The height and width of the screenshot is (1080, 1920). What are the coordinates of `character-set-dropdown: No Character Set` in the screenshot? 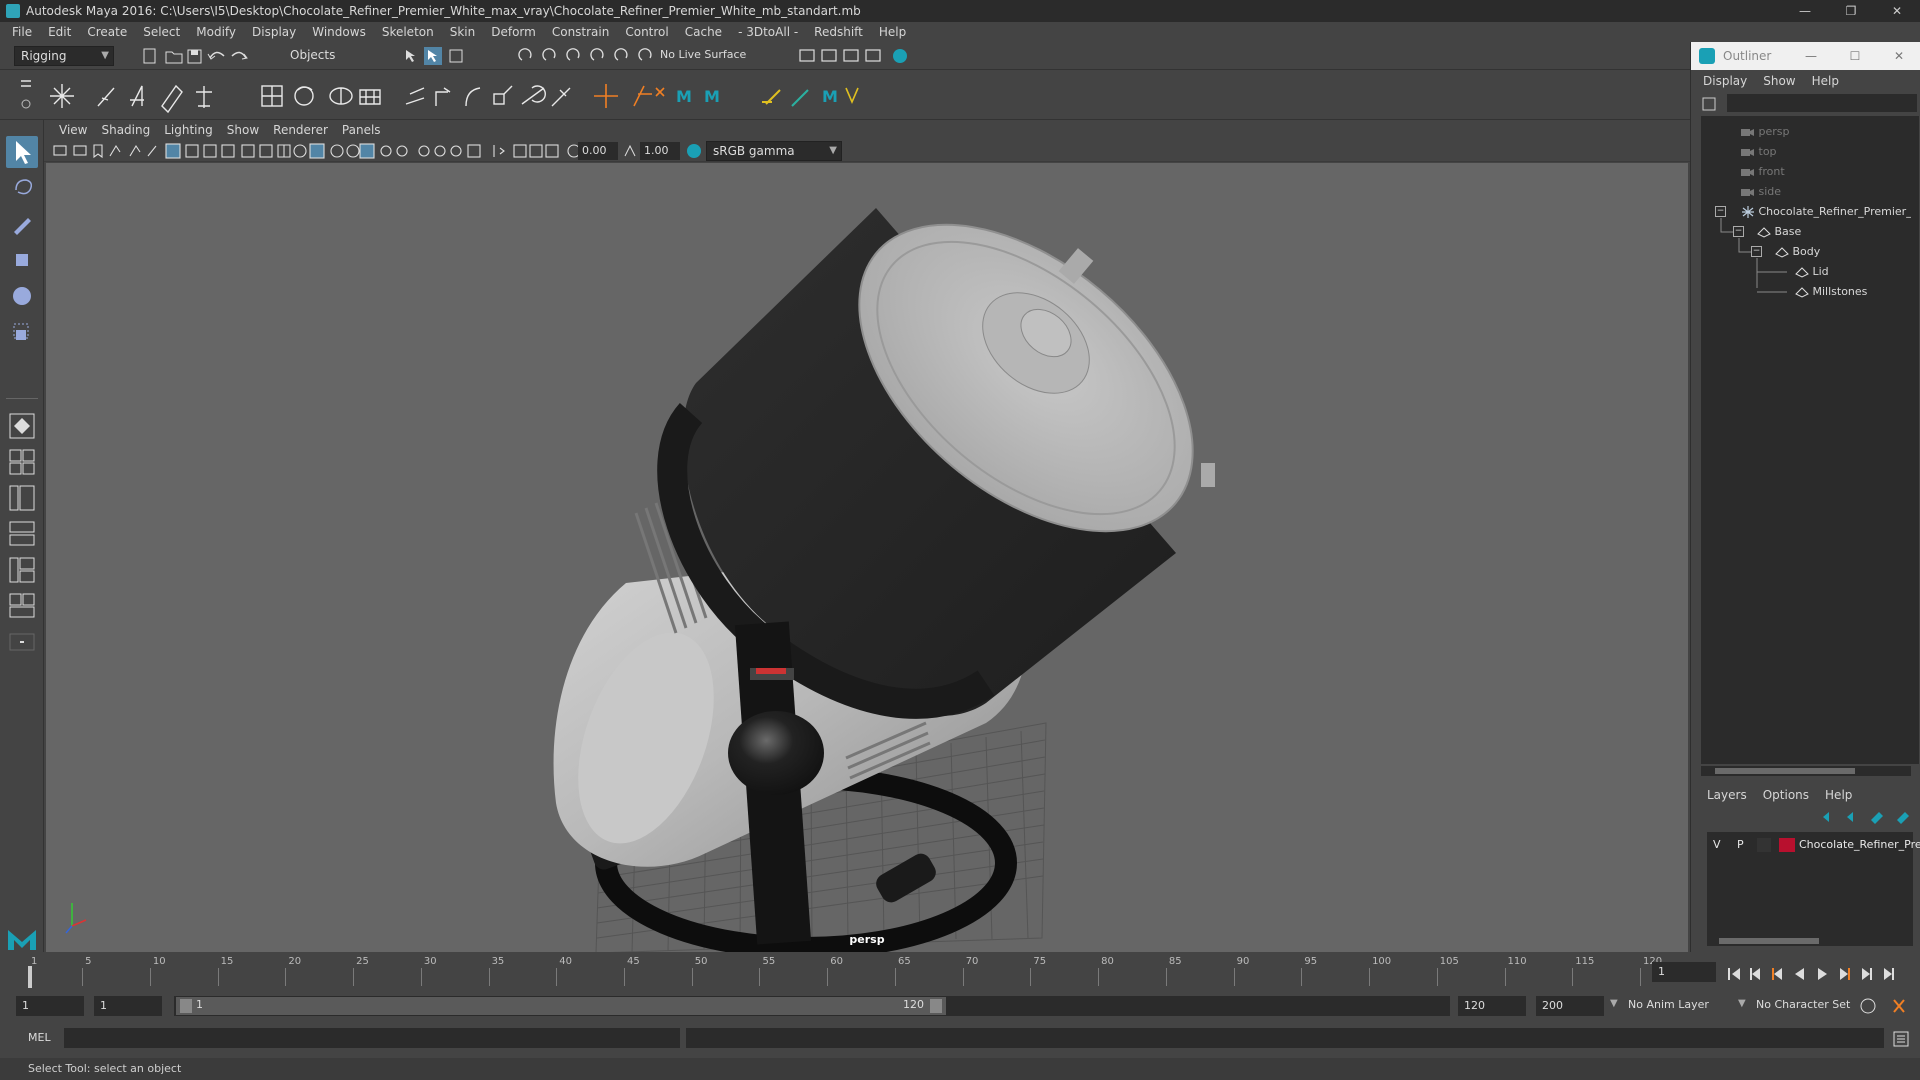 It's located at (1803, 1004).